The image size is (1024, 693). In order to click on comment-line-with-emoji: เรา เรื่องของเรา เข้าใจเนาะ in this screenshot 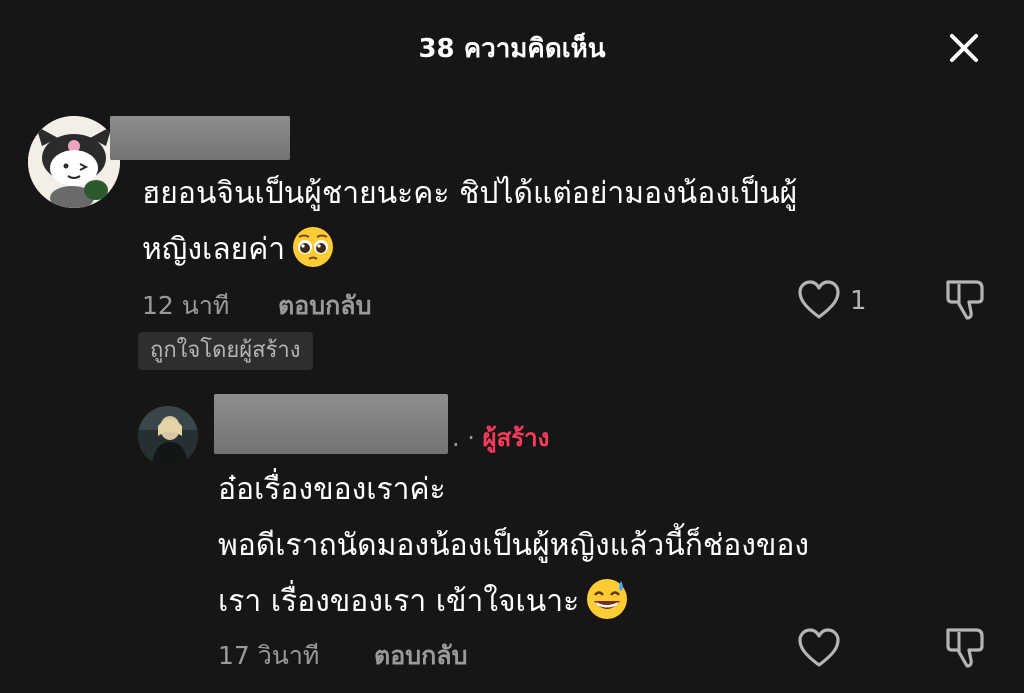, I will do `click(513, 602)`.